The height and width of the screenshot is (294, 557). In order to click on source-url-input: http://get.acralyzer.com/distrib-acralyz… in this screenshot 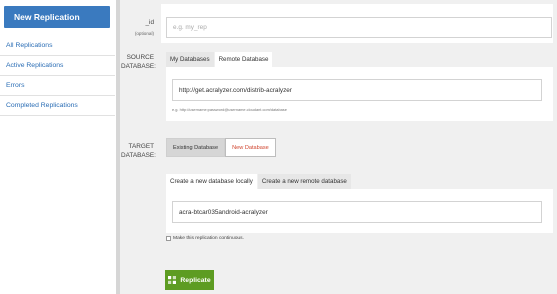, I will do `click(357, 90)`.